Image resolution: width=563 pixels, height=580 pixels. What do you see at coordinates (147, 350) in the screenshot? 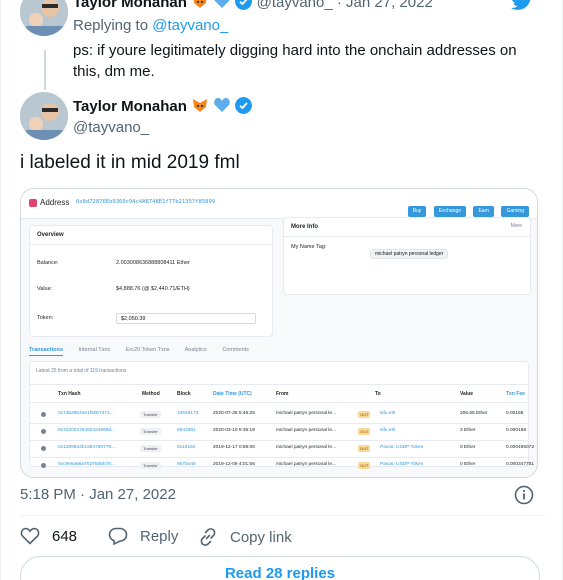
I see `tab-erc20-token-txns: Erc20 Token Txns` at bounding box center [147, 350].